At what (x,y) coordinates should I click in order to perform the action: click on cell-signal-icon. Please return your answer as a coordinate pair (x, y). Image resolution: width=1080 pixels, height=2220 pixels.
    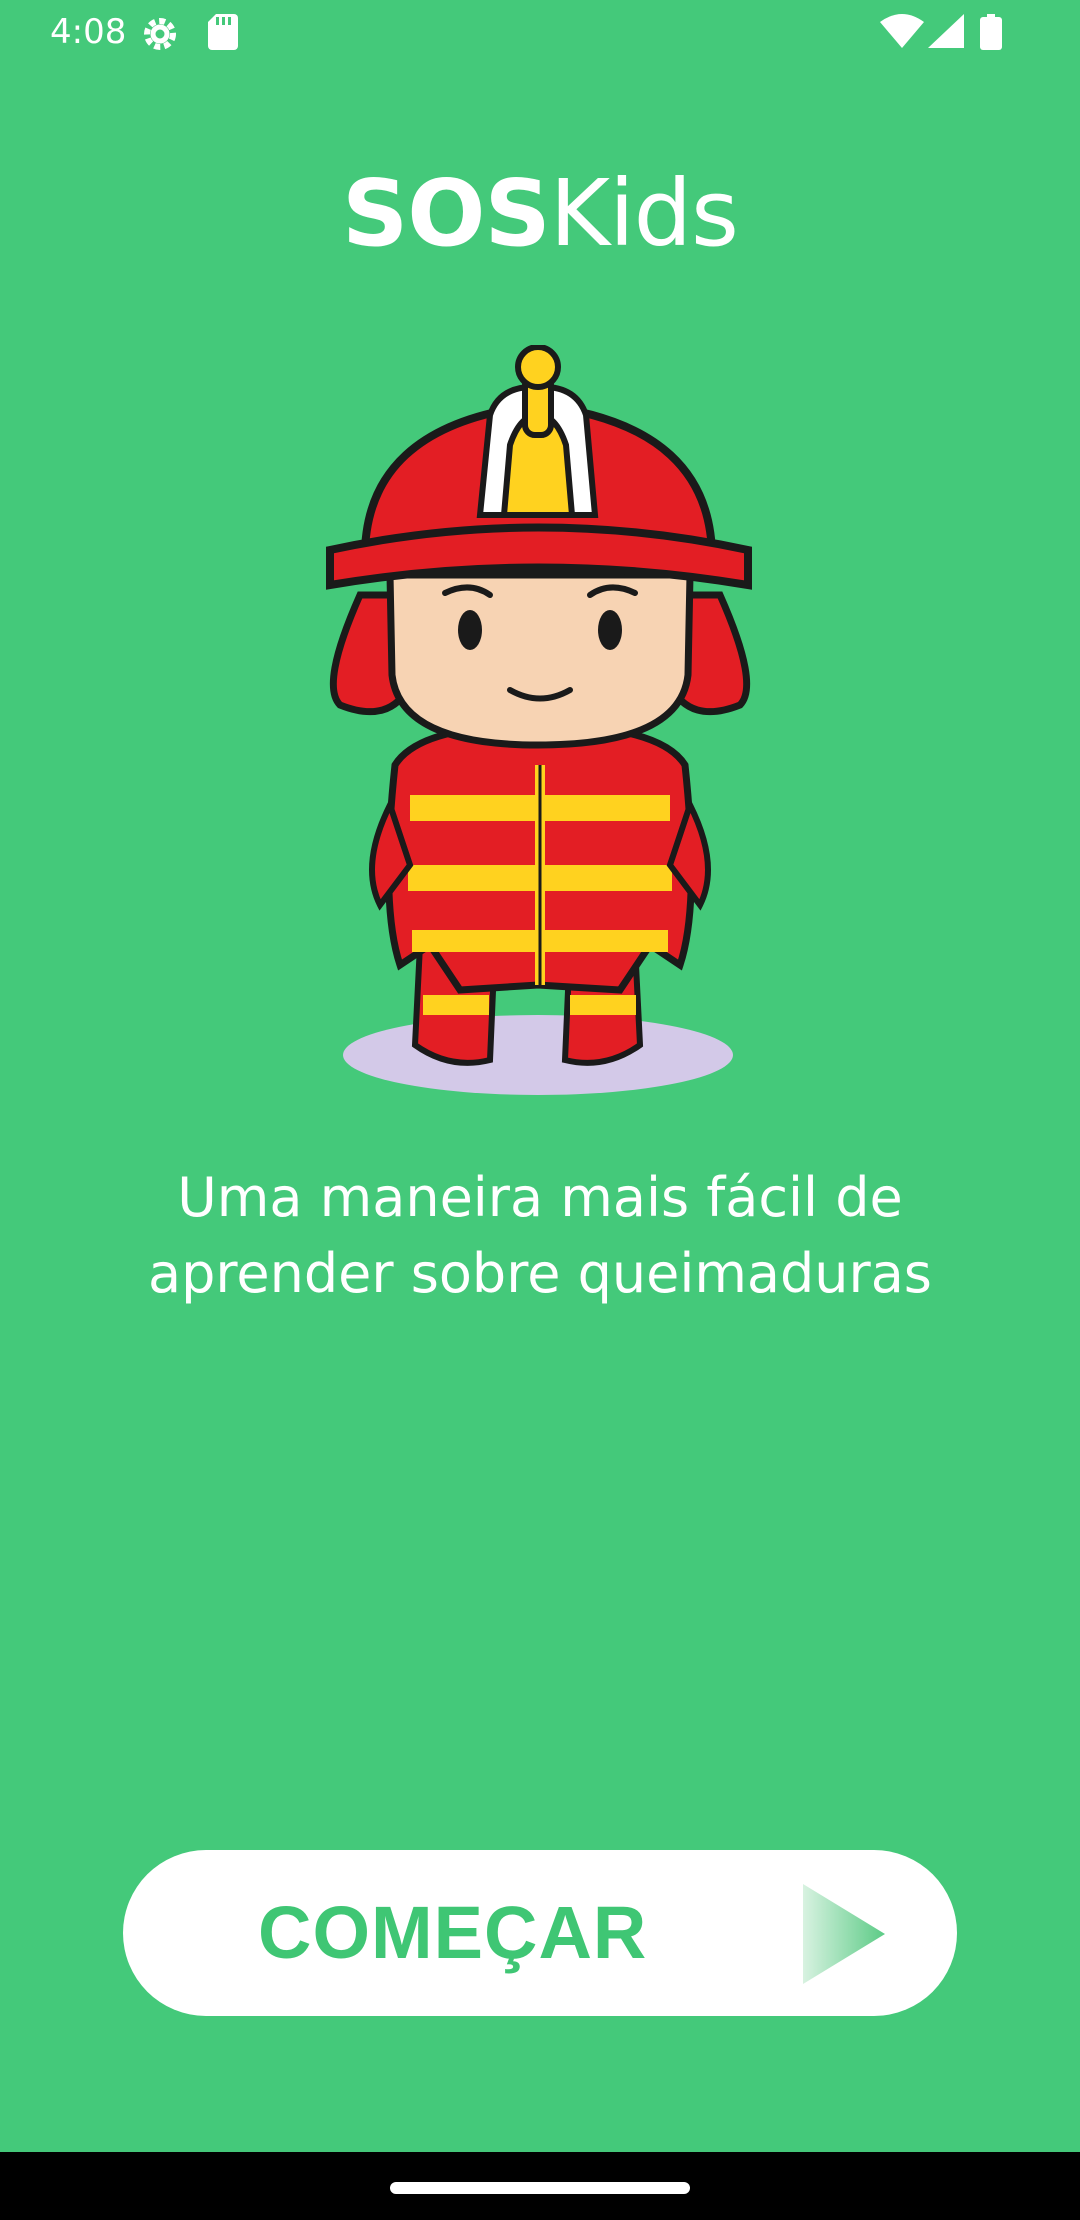
    Looking at the image, I should click on (946, 34).